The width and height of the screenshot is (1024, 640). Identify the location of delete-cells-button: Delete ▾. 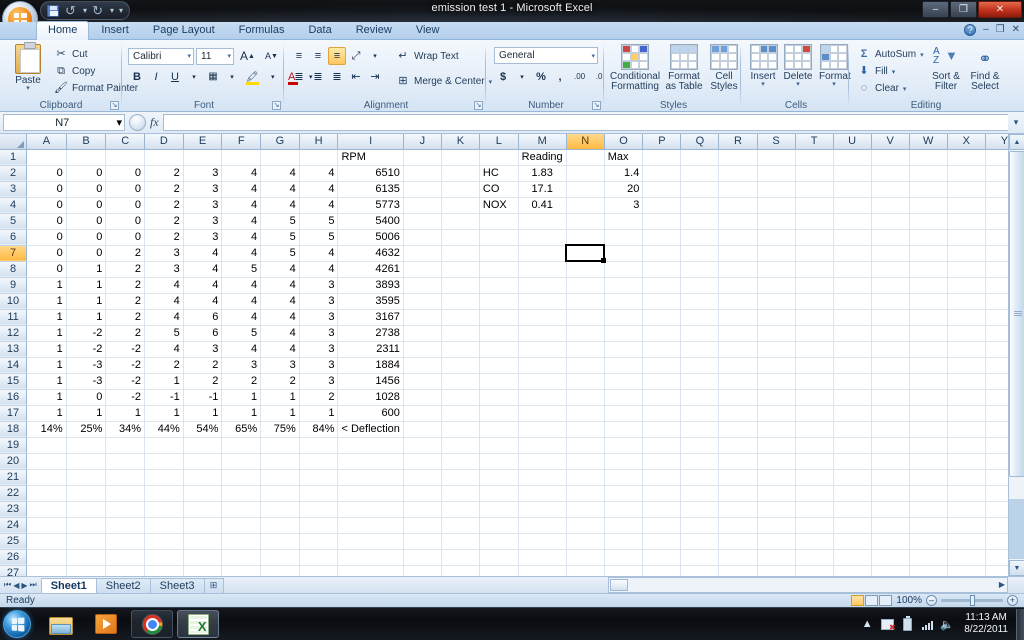
(798, 66).